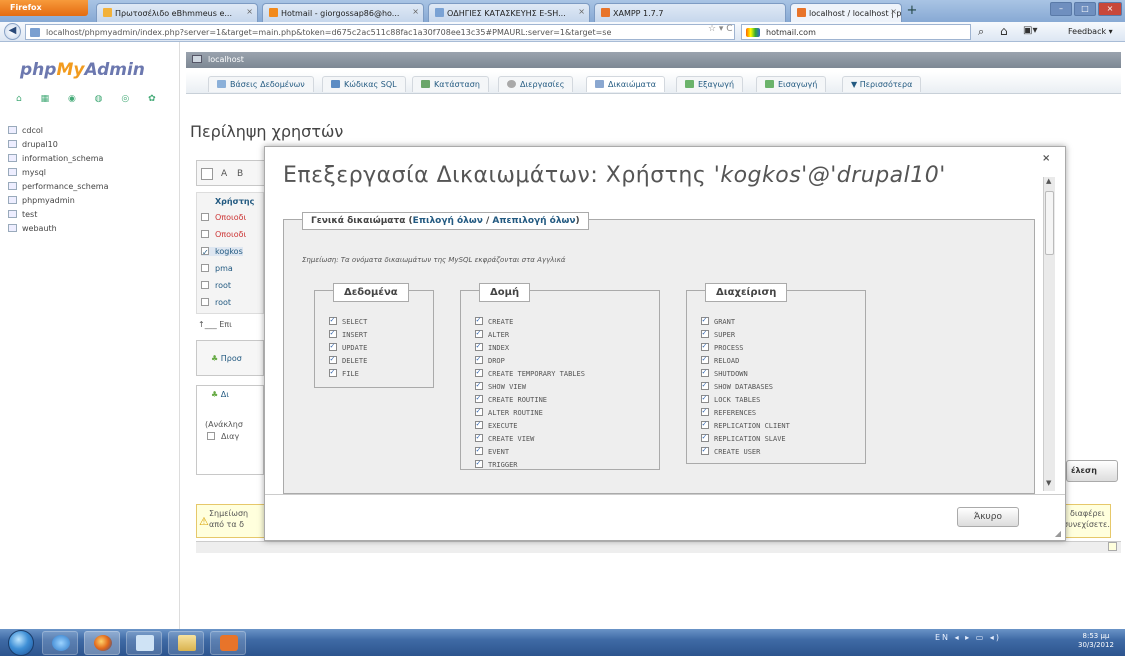  What do you see at coordinates (730, 398) in the screenshot?
I see `privilege-option: LOCK TABLES` at bounding box center [730, 398].